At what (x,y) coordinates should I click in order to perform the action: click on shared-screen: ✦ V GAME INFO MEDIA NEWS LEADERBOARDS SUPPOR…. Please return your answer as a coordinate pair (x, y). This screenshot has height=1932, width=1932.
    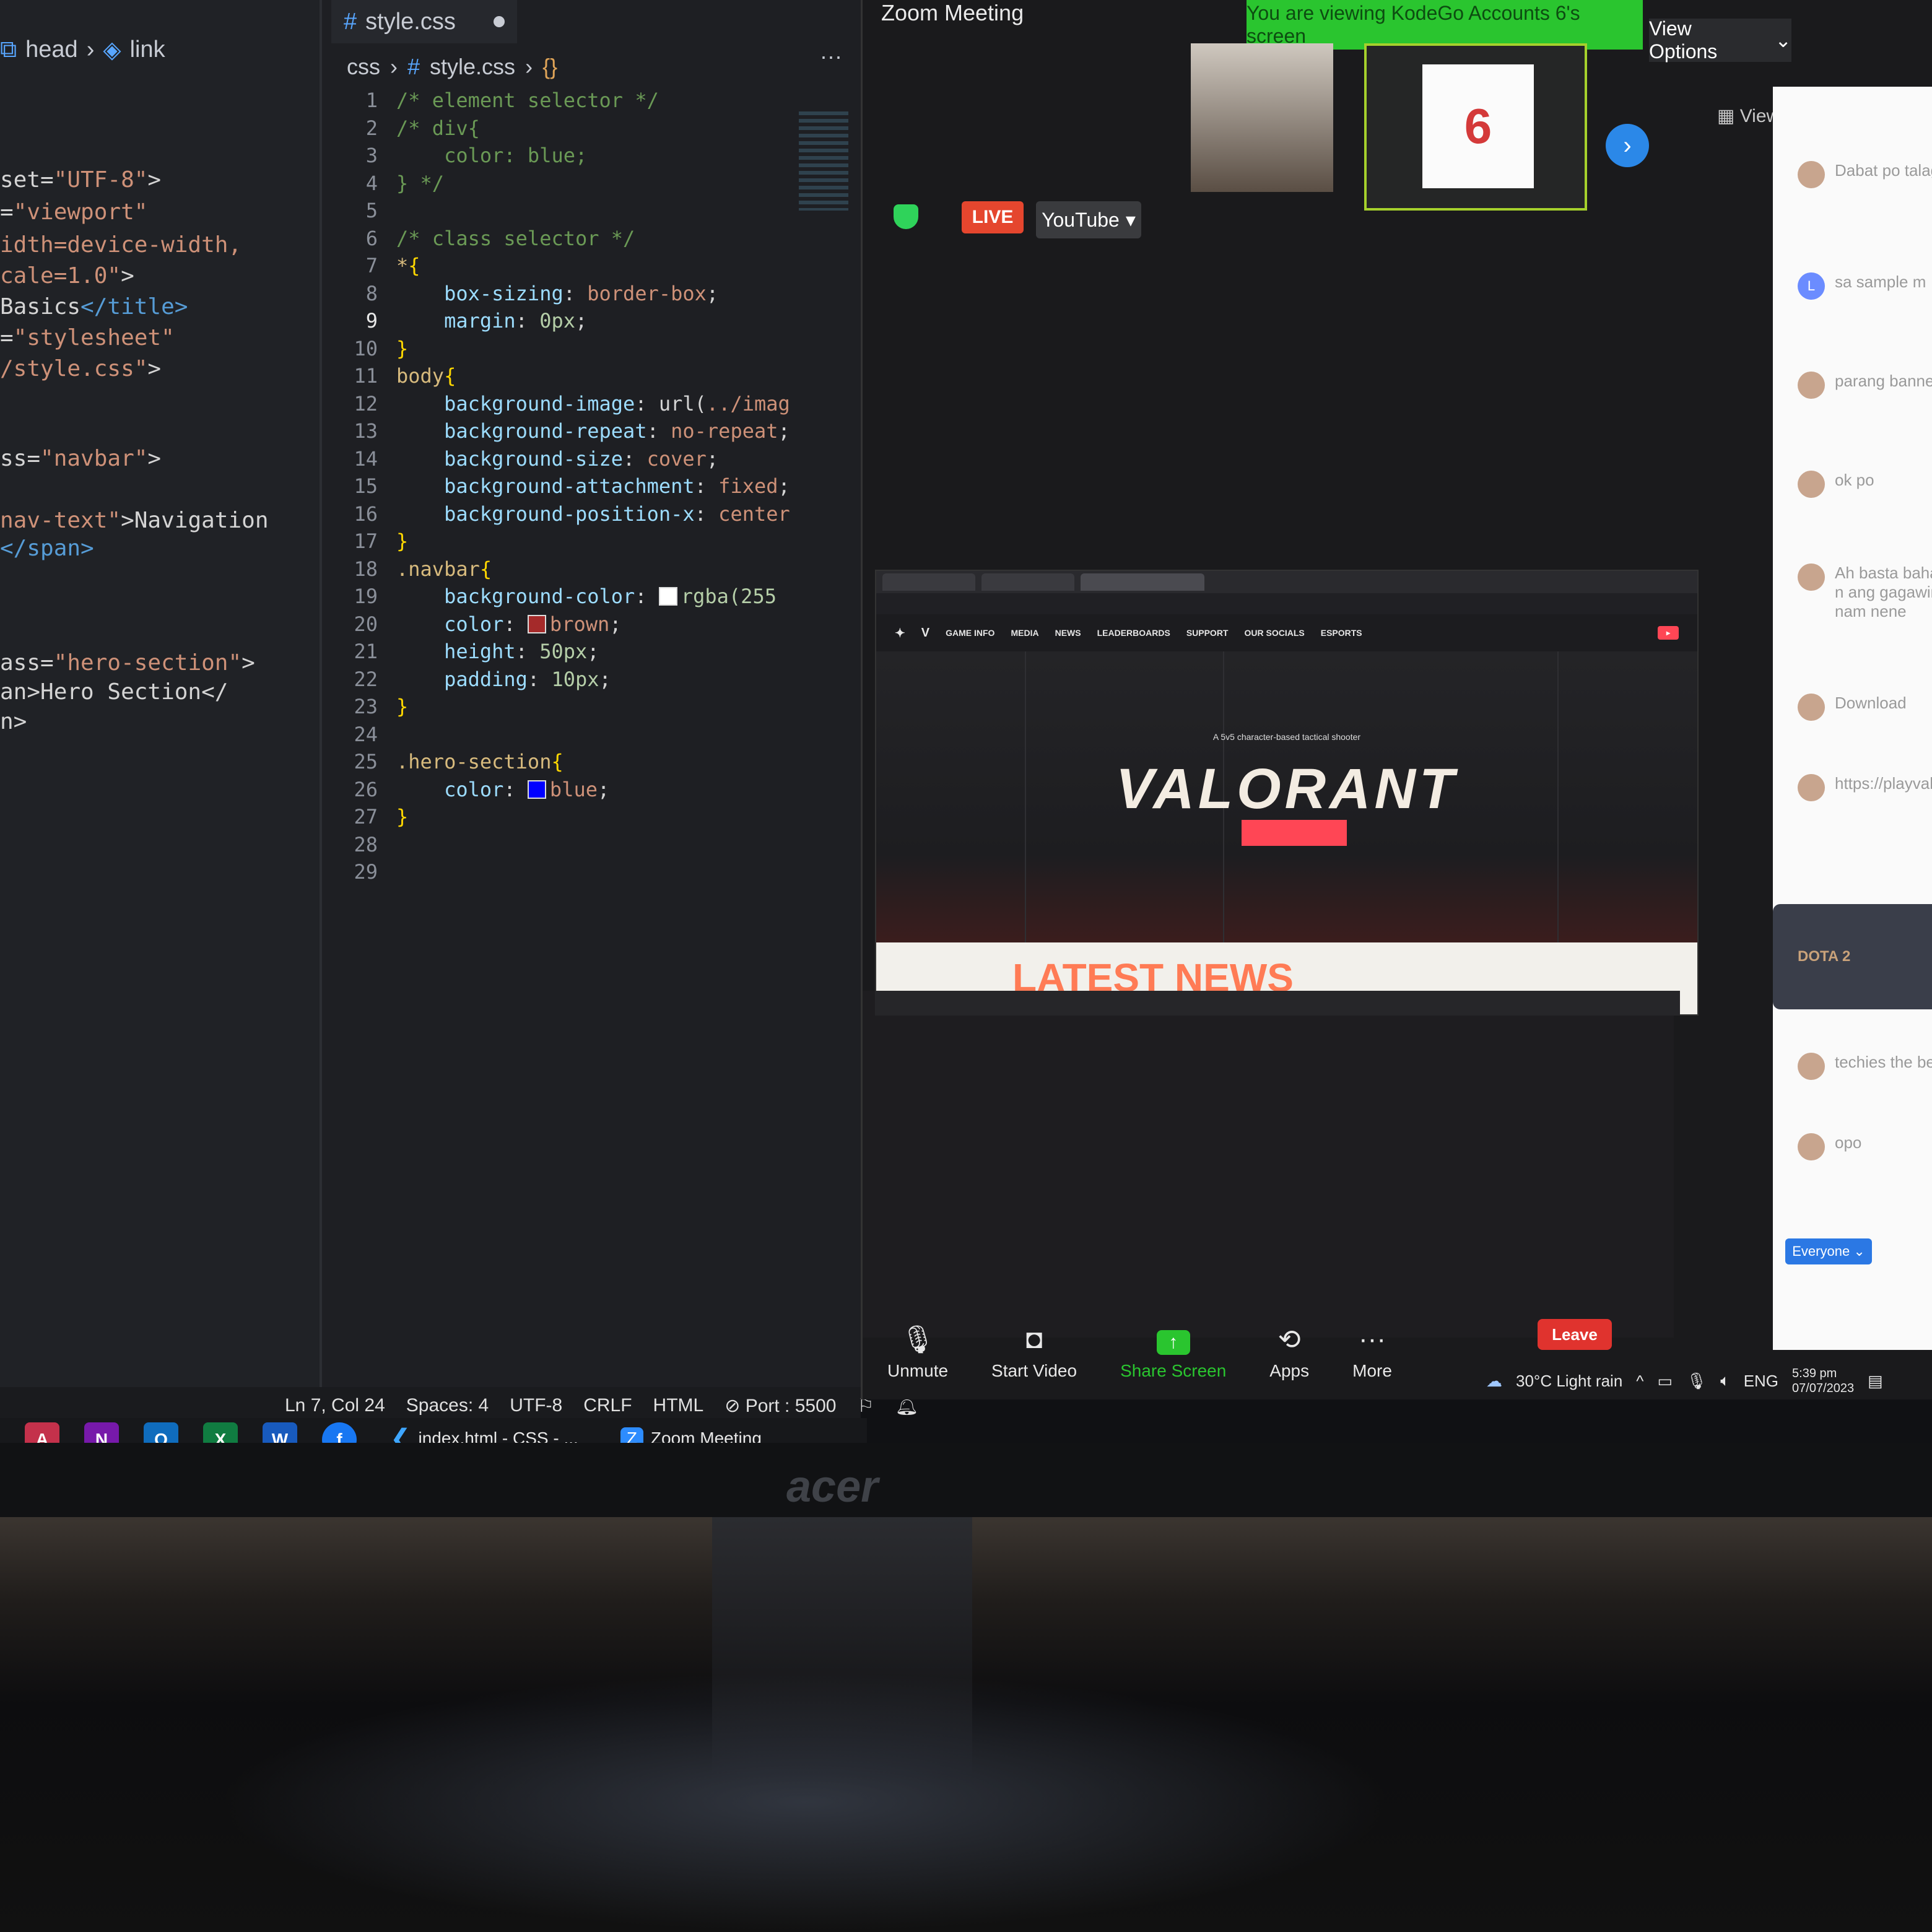
    Looking at the image, I should click on (1287, 793).